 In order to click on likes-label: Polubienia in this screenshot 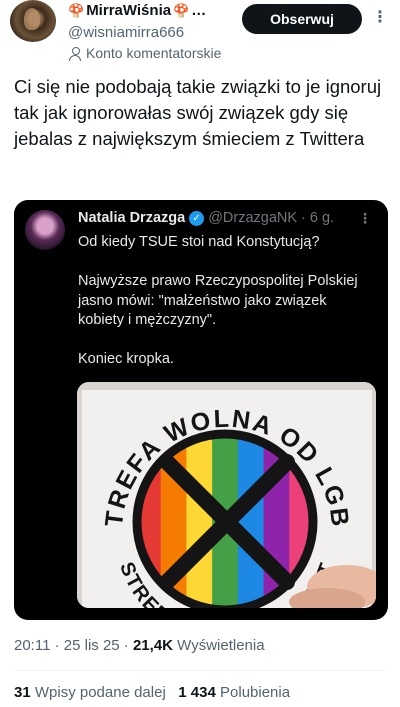, I will do `click(255, 692)`.